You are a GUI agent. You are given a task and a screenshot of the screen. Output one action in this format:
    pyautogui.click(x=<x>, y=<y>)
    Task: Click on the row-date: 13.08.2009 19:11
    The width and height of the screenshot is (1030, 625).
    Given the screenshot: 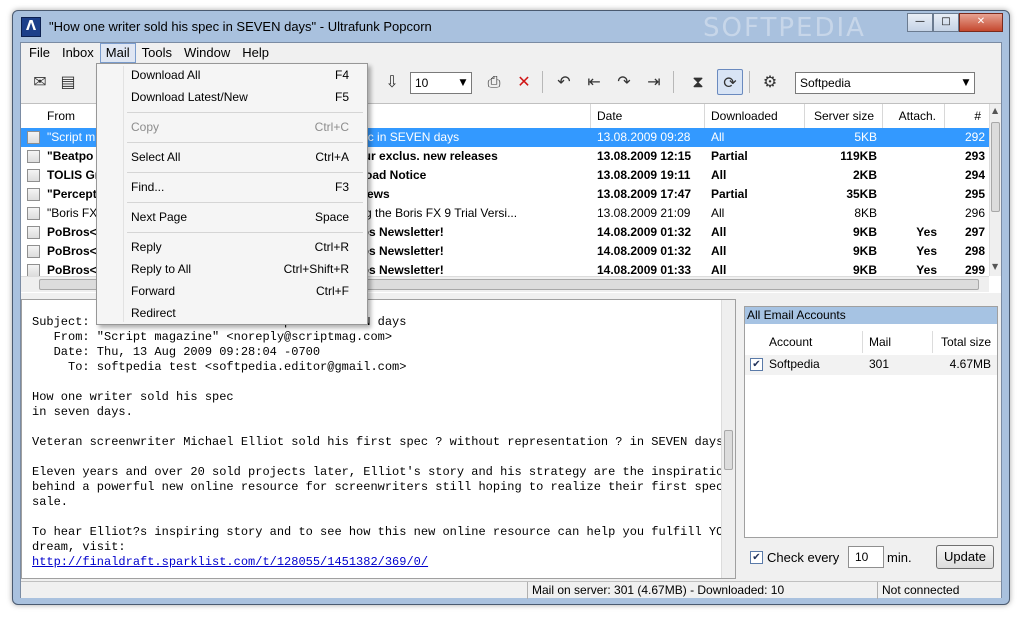 What is the action you would take?
    pyautogui.click(x=644, y=175)
    